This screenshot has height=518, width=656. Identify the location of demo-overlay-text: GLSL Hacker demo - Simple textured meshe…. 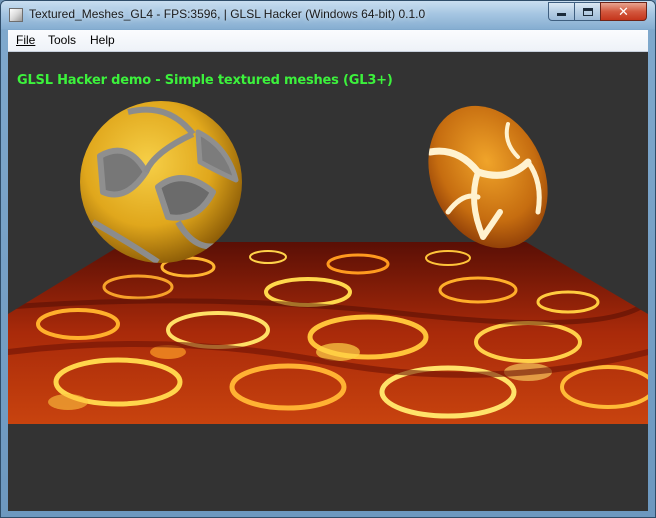
(205, 80).